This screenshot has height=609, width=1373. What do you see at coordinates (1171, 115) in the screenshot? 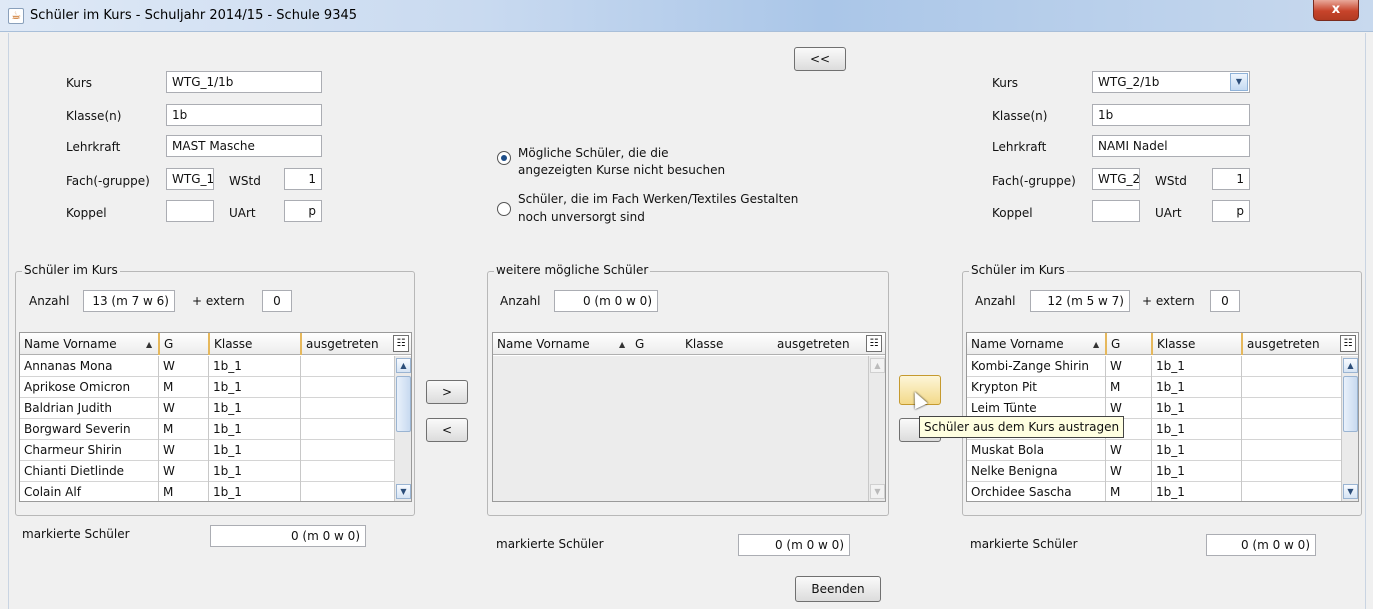
I see `right-klasse-field: 1b` at bounding box center [1171, 115].